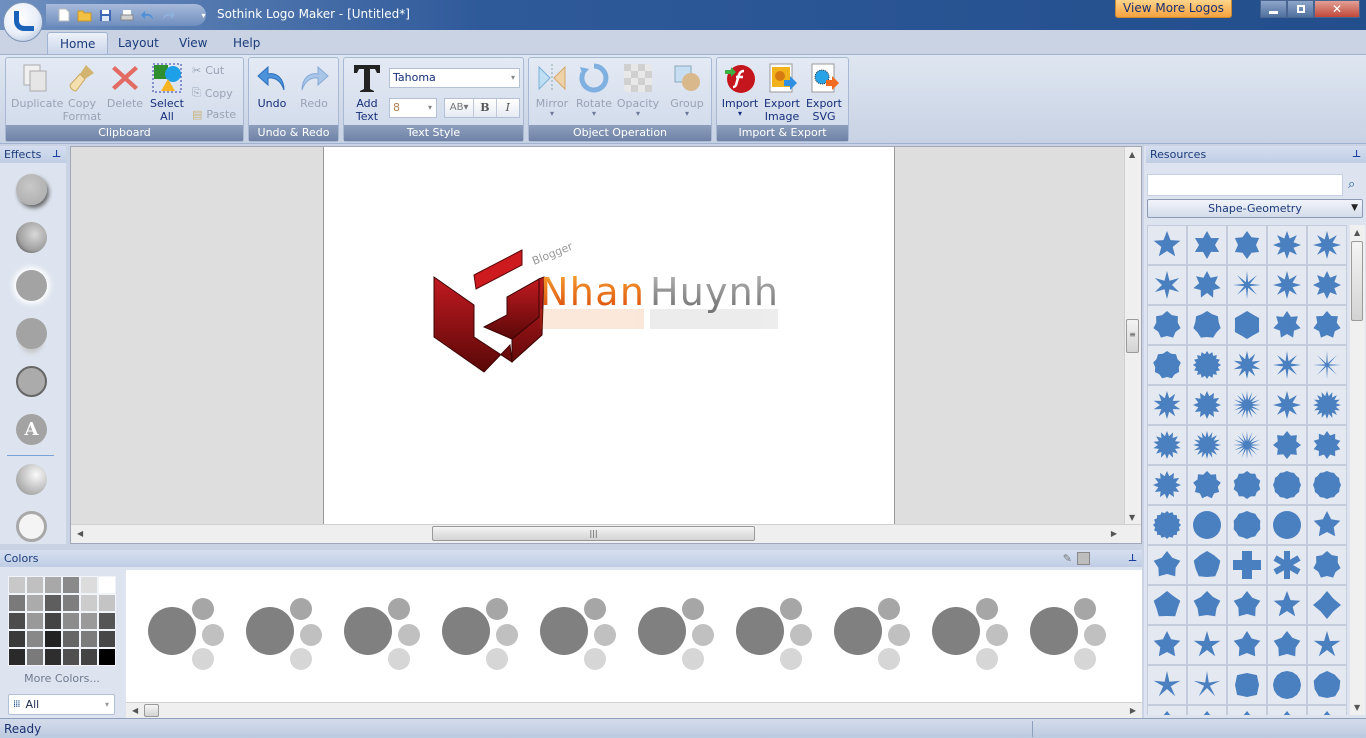  Describe the element at coordinates (485, 108) in the screenshot. I see `bold-button: B` at that location.